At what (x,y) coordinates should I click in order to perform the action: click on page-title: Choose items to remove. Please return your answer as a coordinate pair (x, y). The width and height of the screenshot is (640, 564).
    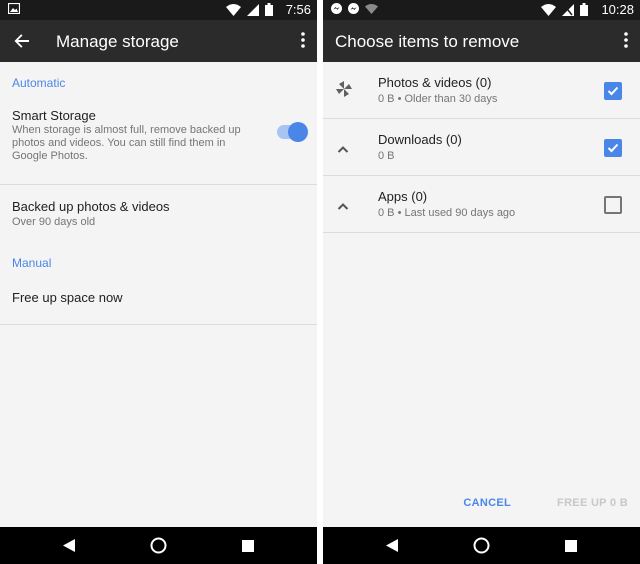
    Looking at the image, I should click on (427, 41).